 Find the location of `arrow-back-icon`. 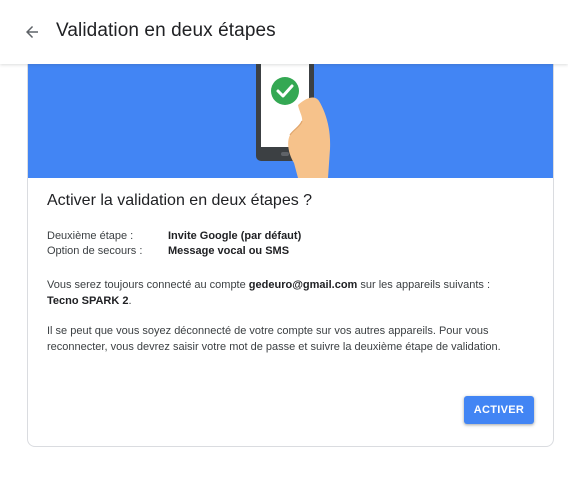

arrow-back-icon is located at coordinates (32, 32).